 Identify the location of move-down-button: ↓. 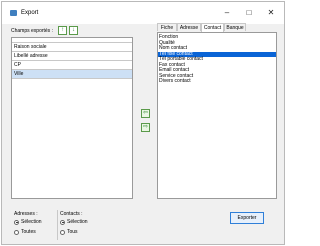
(73, 30).